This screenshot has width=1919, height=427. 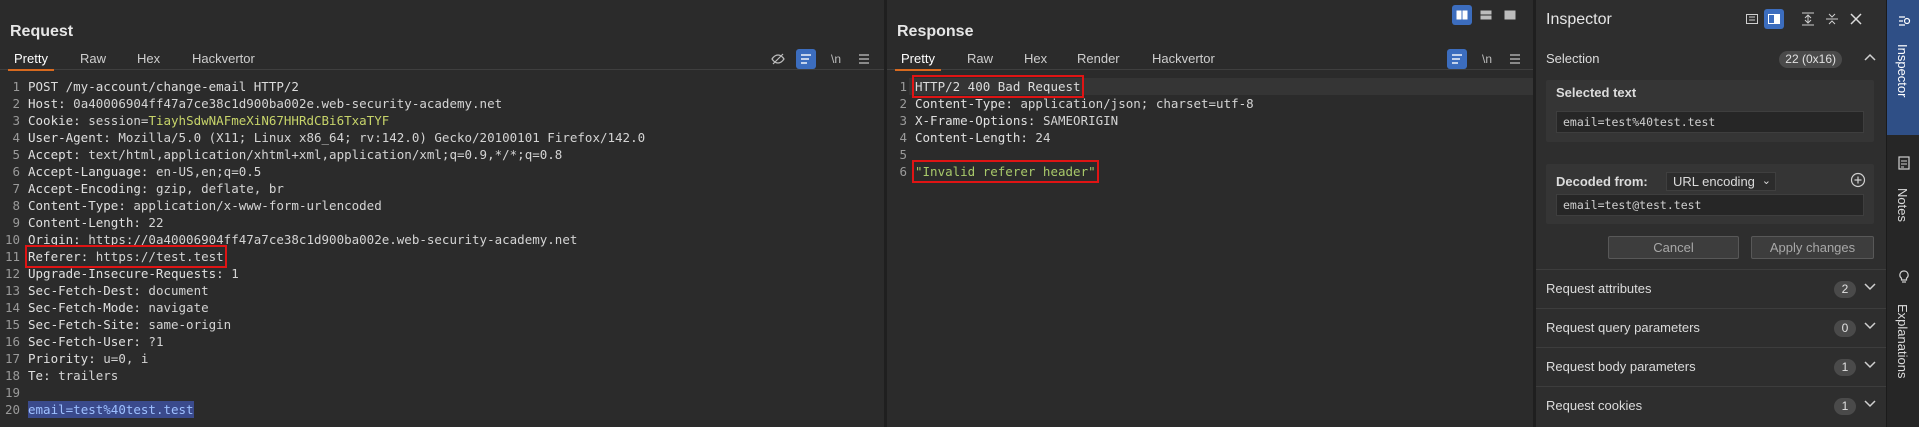 What do you see at coordinates (1710, 122) in the screenshot?
I see `selected-text-field: email=test%40test.test` at bounding box center [1710, 122].